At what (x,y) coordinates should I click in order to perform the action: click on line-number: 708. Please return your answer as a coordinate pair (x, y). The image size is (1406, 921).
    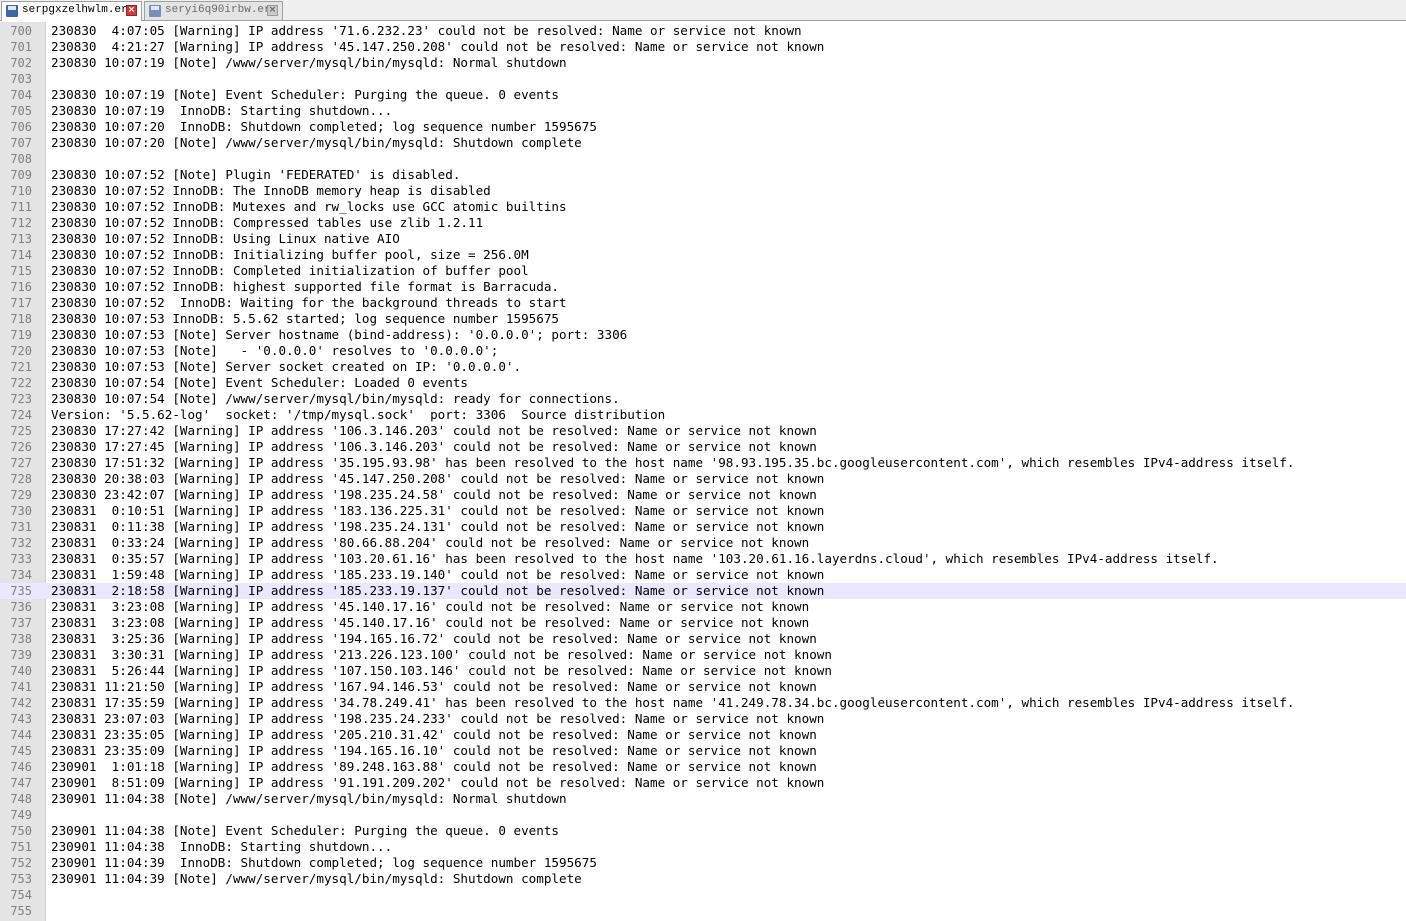
    Looking at the image, I should click on (21, 159).